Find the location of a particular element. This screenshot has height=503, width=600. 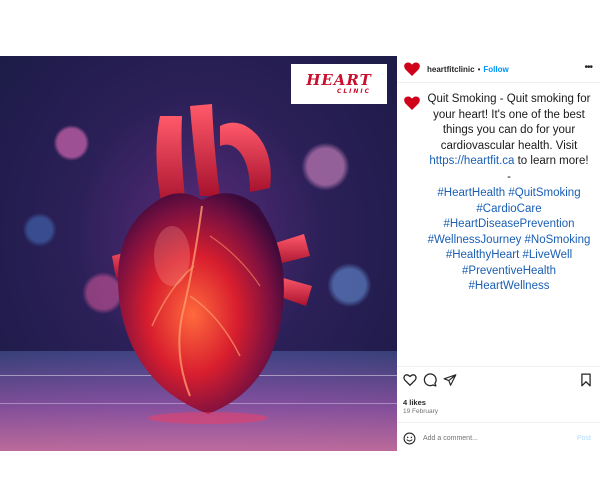

caption-text-end: to learn more! is located at coordinates (551, 161).